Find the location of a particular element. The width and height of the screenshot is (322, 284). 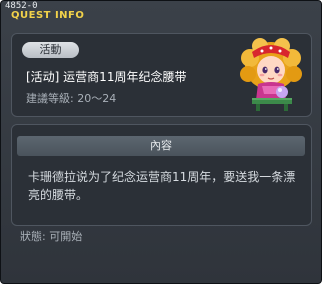

hair-curl-left-low is located at coordinates (248, 74).